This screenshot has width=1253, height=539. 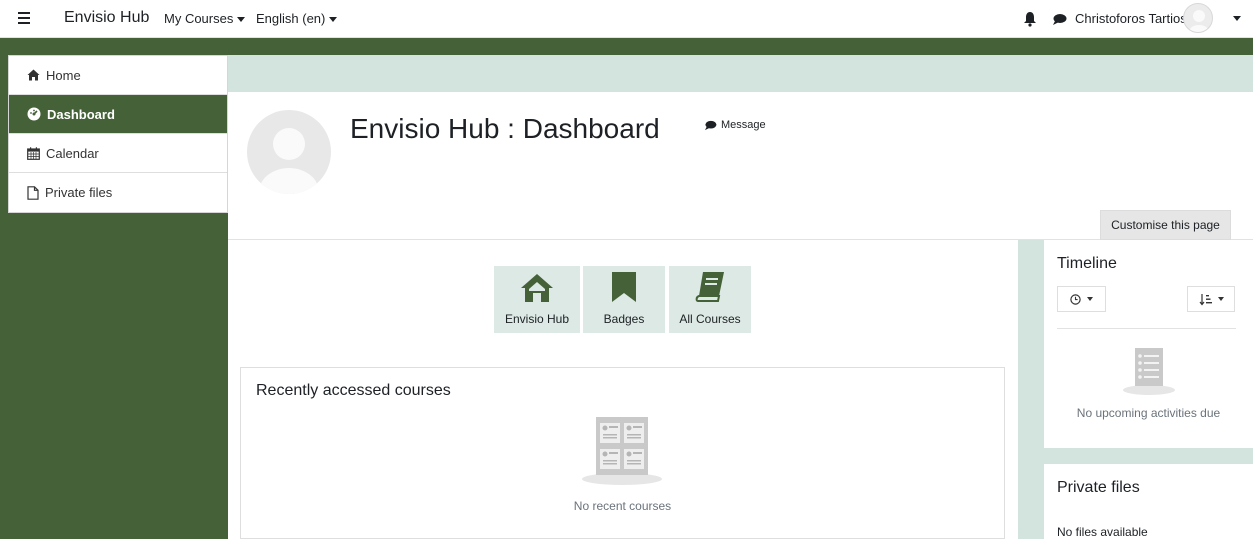 I want to click on timeline-filter-dropdown, so click(x=1081, y=299).